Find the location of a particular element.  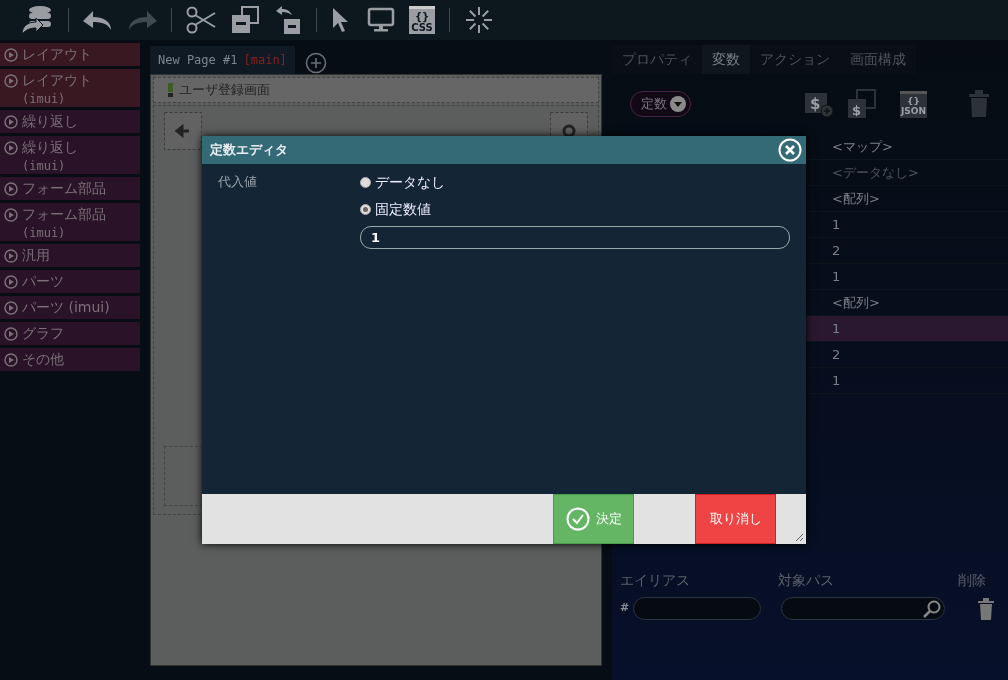

trash-icon is located at coordinates (986, 608).